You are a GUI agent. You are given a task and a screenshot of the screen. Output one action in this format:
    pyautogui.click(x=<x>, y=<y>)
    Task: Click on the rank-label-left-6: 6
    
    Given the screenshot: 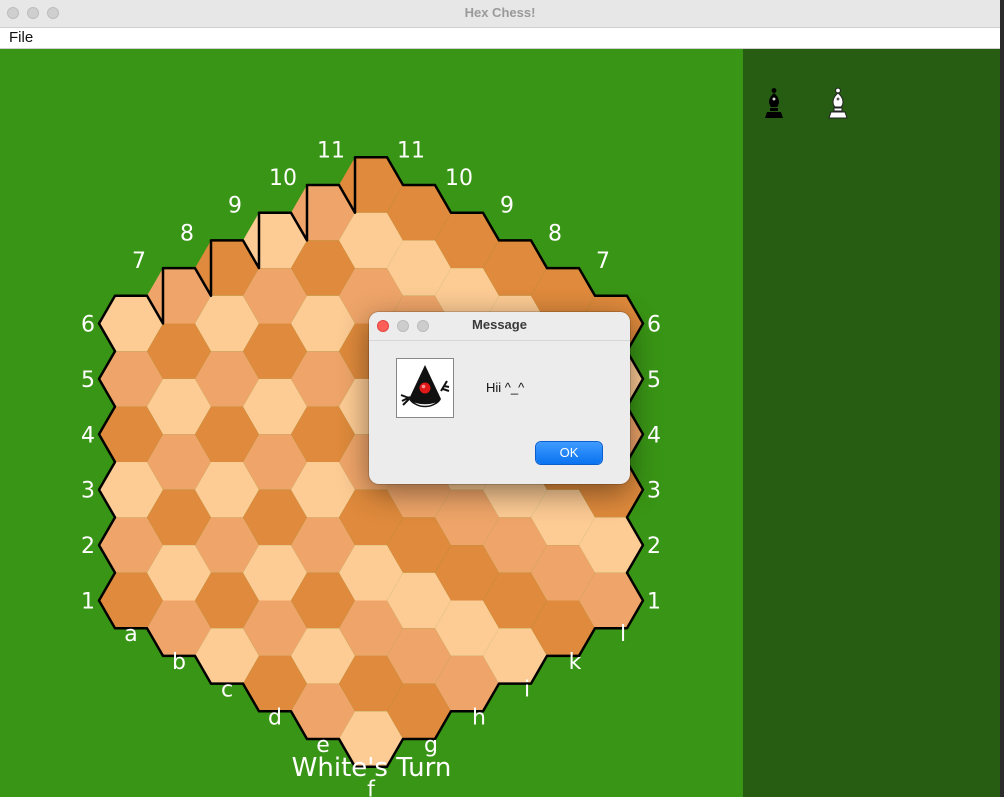 What is the action you would take?
    pyautogui.click(x=88, y=325)
    